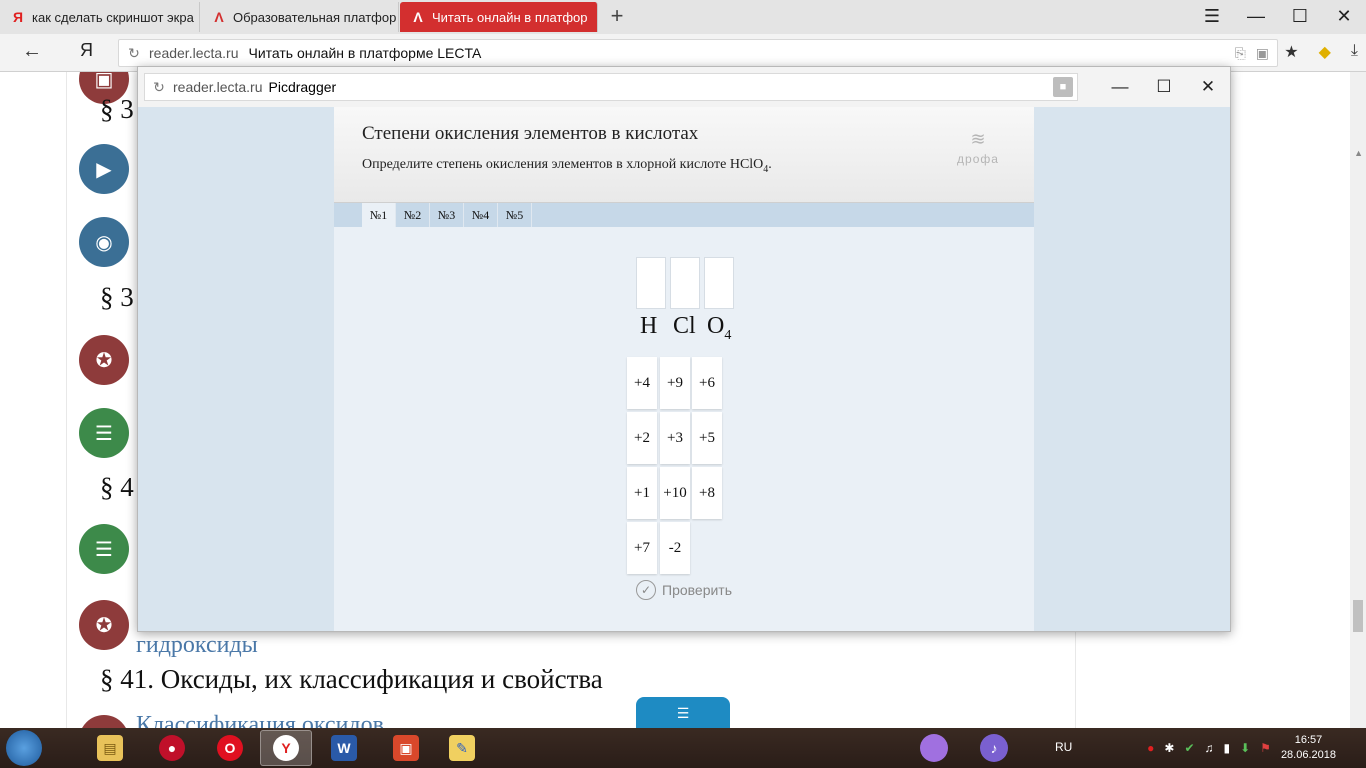 The height and width of the screenshot is (768, 1366). What do you see at coordinates (1169, 748) in the screenshot?
I see `update-icon: ✱` at bounding box center [1169, 748].